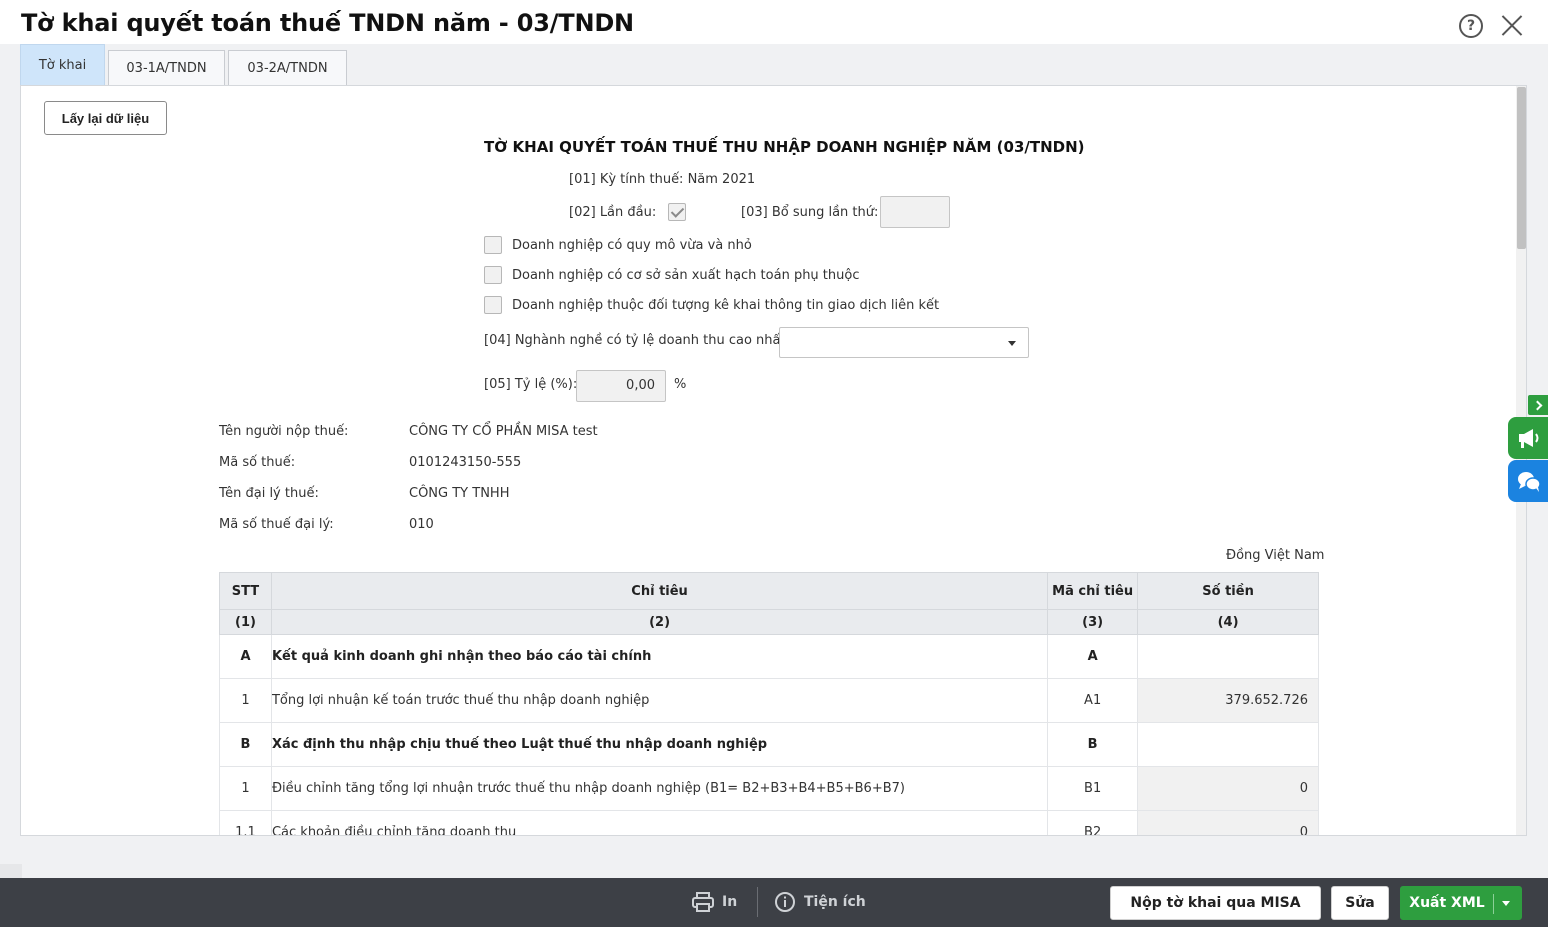  What do you see at coordinates (1228, 700) in the screenshot?
I see `row-so-tien-input: 379.652.726` at bounding box center [1228, 700].